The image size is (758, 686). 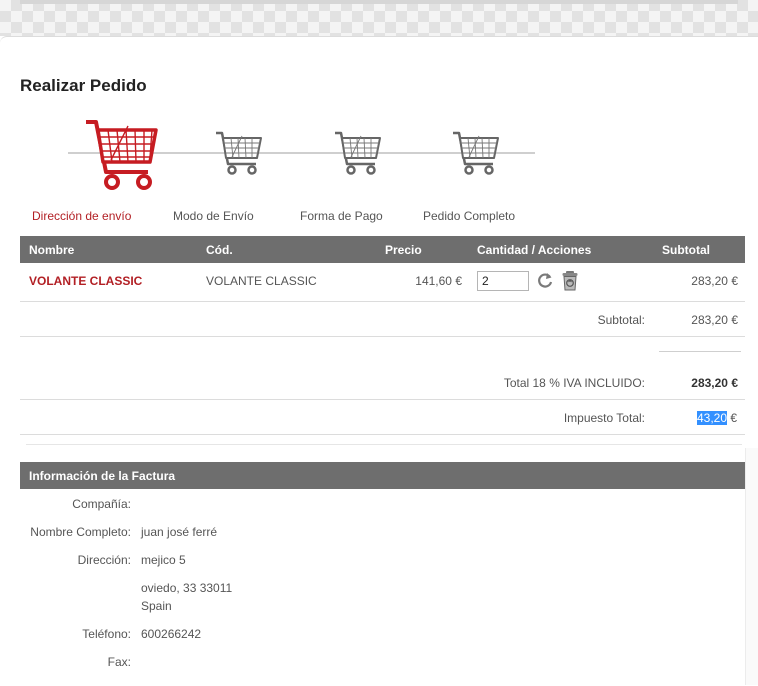 What do you see at coordinates (403, 250) in the screenshot?
I see `header-price: Precio` at bounding box center [403, 250].